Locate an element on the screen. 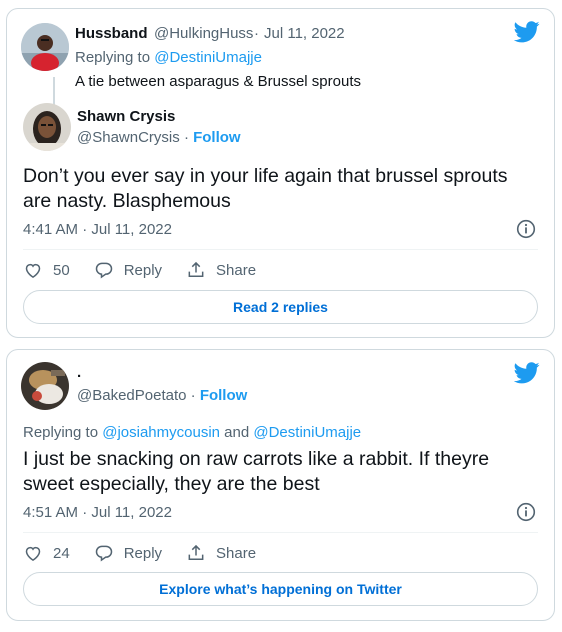 This screenshot has width=562, height=632. read-replies-button: Read 2 replies is located at coordinates (280, 307).